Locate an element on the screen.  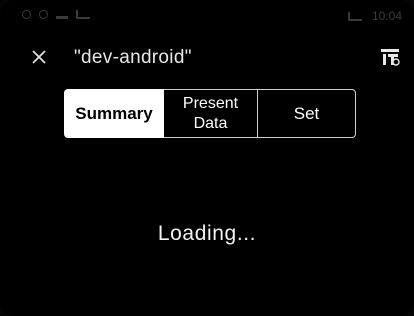
tab-set-label: Set is located at coordinates (306, 113).